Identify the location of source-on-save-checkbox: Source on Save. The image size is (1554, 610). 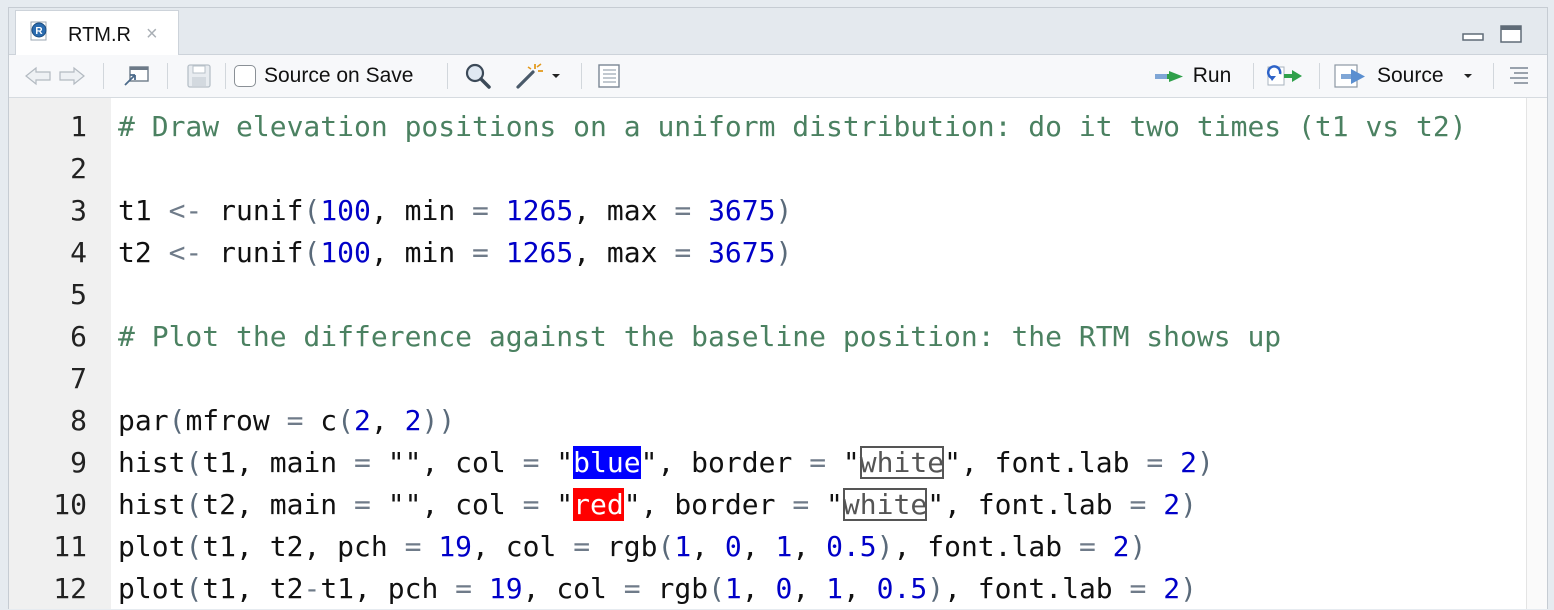
(332, 76).